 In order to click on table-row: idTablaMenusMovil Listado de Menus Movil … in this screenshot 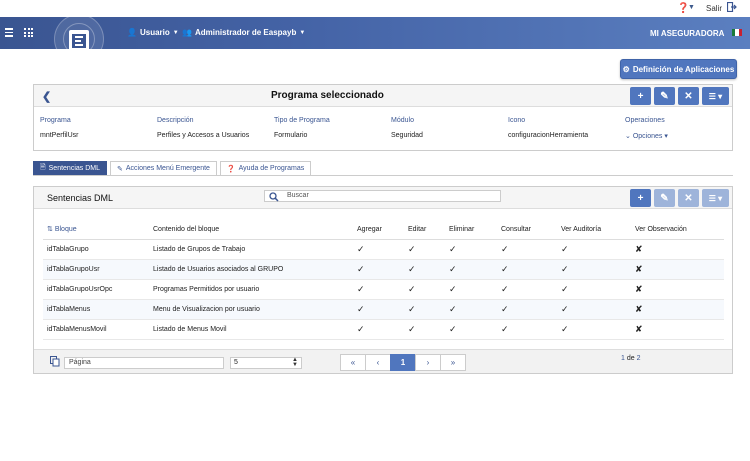, I will do `click(383, 329)`.